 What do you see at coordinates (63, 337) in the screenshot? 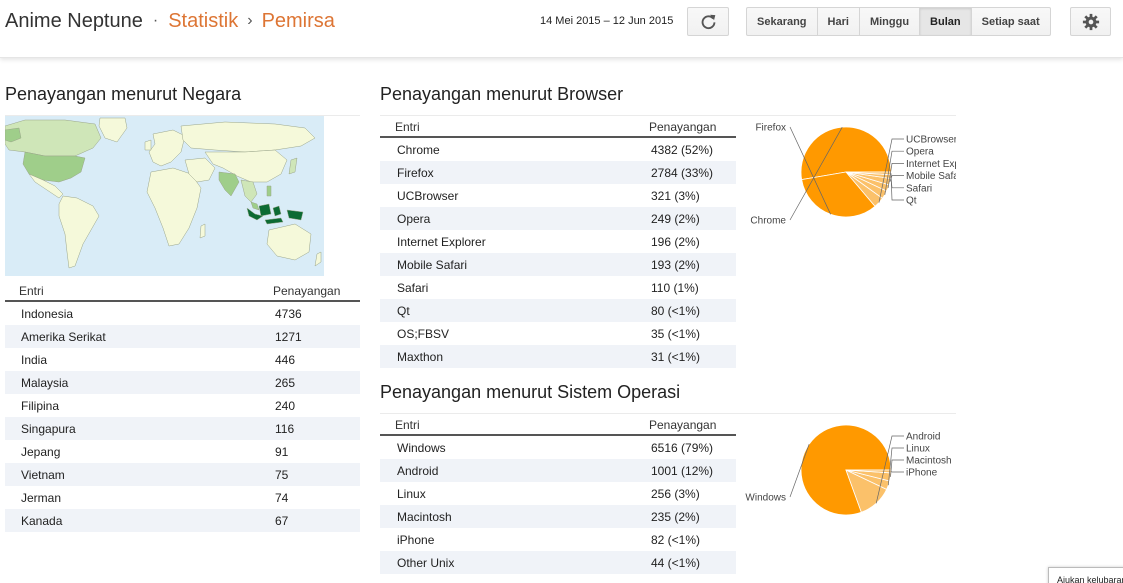
I see `country-row-entry: Amerika Serikat` at bounding box center [63, 337].